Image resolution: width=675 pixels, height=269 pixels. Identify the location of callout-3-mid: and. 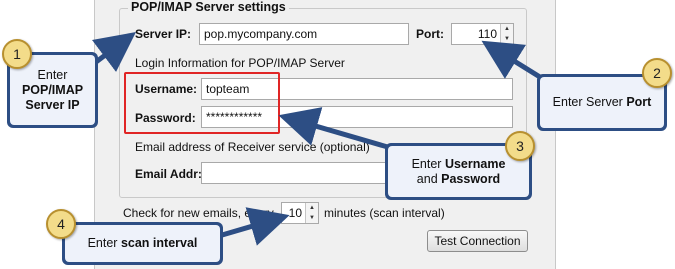
(429, 178).